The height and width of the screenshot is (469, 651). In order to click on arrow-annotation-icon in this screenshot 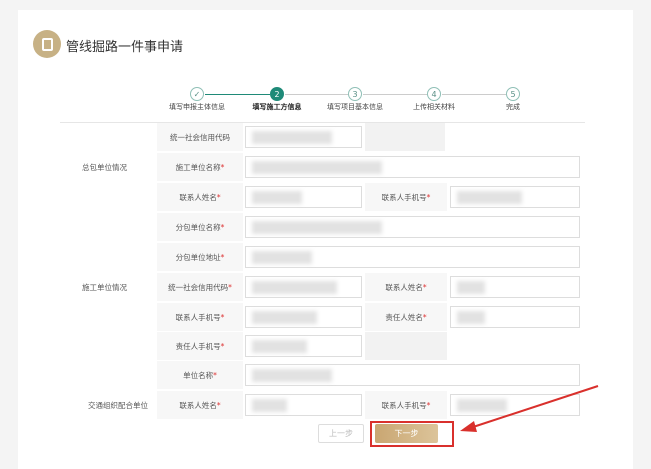, I will do `click(529, 408)`.